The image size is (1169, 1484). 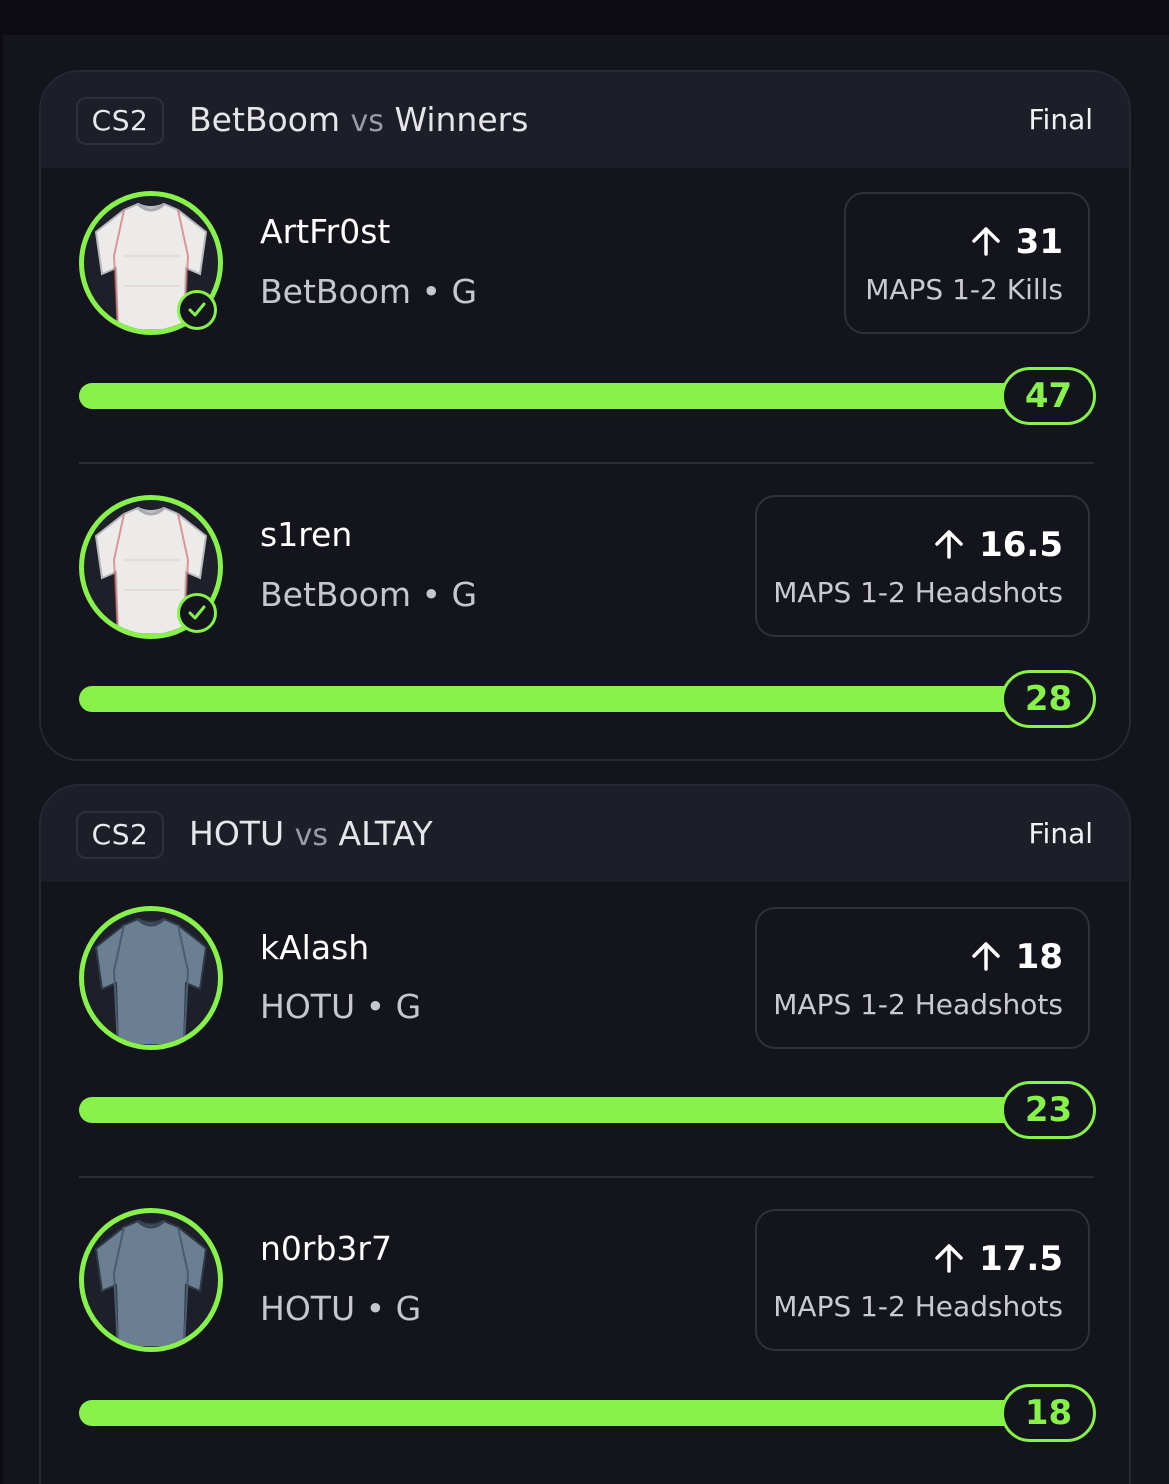 What do you see at coordinates (1016, 957) in the screenshot?
I see `stat-line: 18` at bounding box center [1016, 957].